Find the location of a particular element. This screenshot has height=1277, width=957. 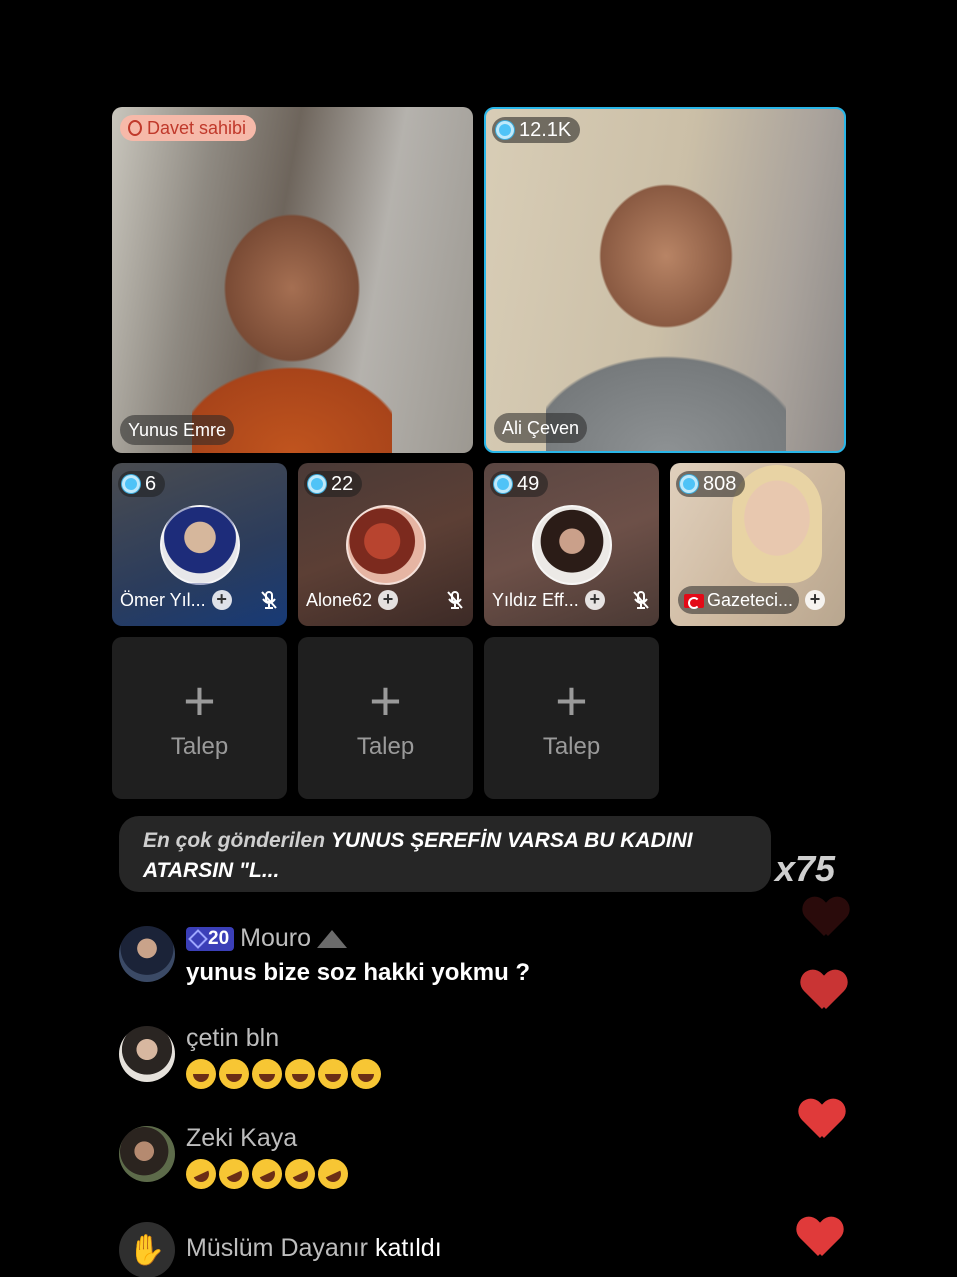

participant-score: 49 is located at coordinates (528, 484).